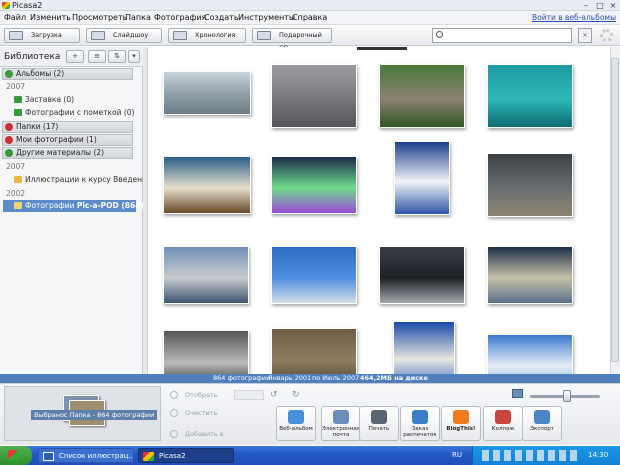  Describe the element at coordinates (530, 455) in the screenshot. I see `tray-icons` at that location.